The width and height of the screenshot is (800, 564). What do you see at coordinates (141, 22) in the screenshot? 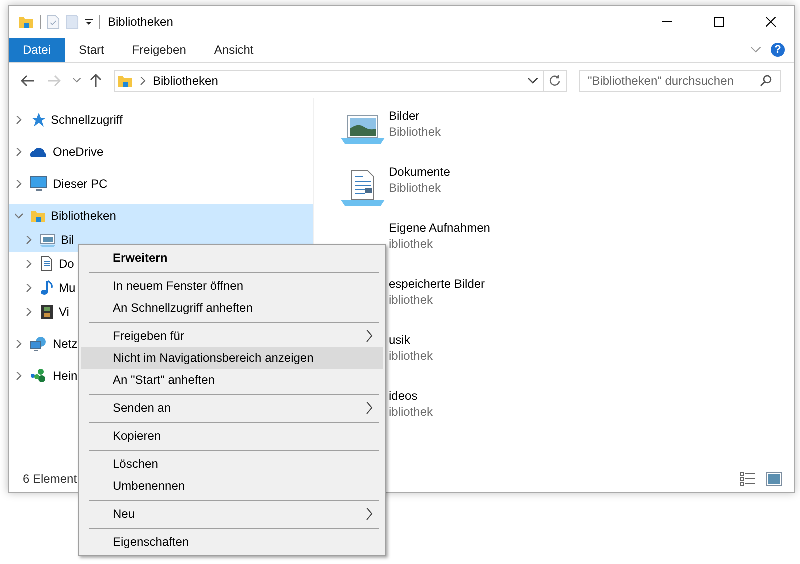
I see `window-title: Bibliotheken` at bounding box center [141, 22].